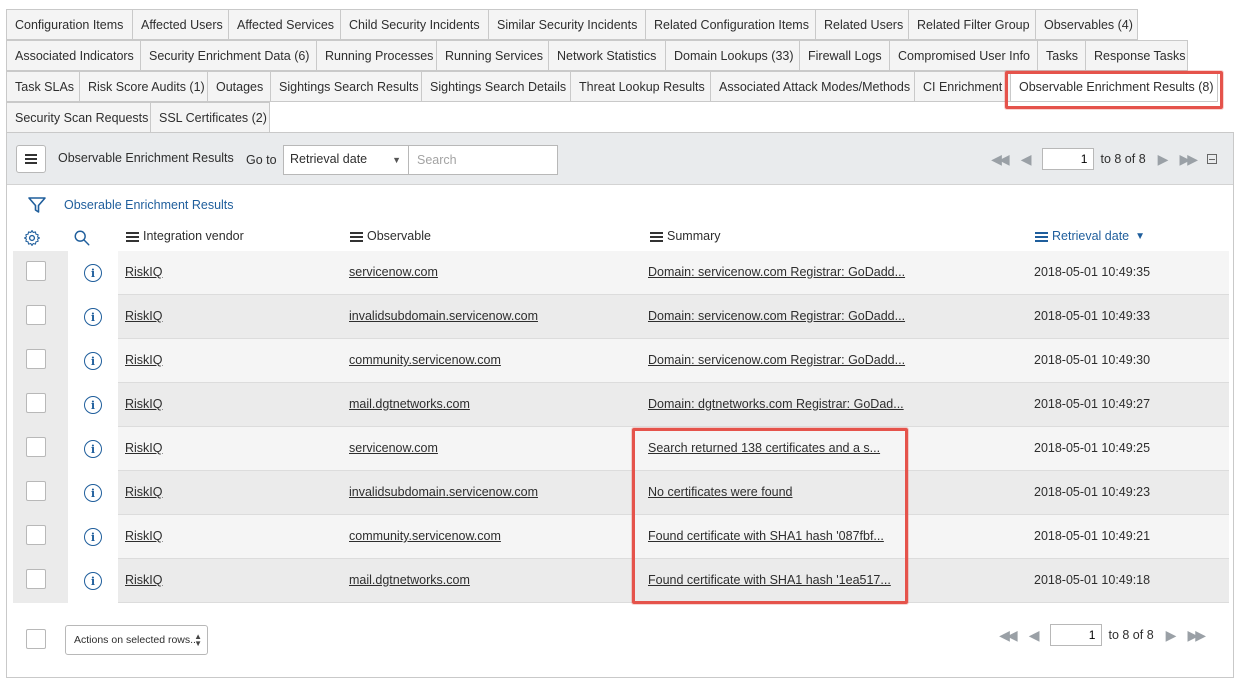 Image resolution: width=1243 pixels, height=683 pixels. Describe the element at coordinates (694, 236) in the screenshot. I see `column-label: Summary` at that location.